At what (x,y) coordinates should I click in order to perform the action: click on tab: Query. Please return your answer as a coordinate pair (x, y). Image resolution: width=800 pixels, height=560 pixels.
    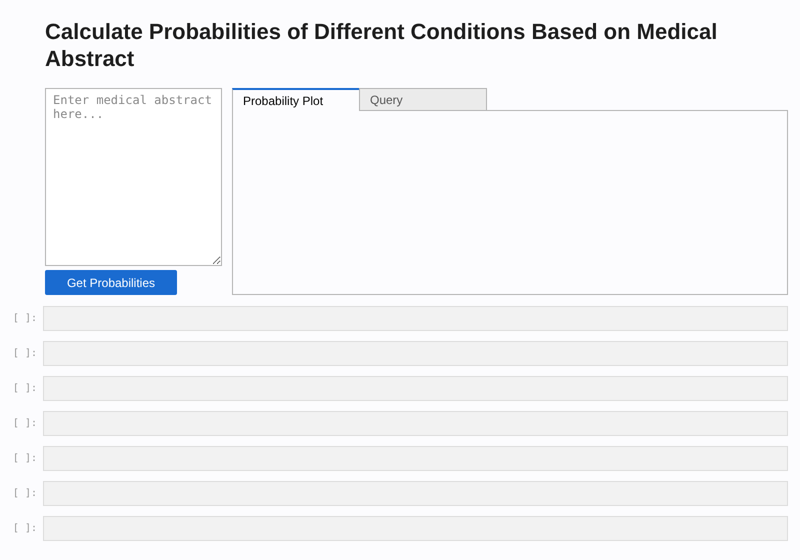
    Looking at the image, I should click on (423, 99).